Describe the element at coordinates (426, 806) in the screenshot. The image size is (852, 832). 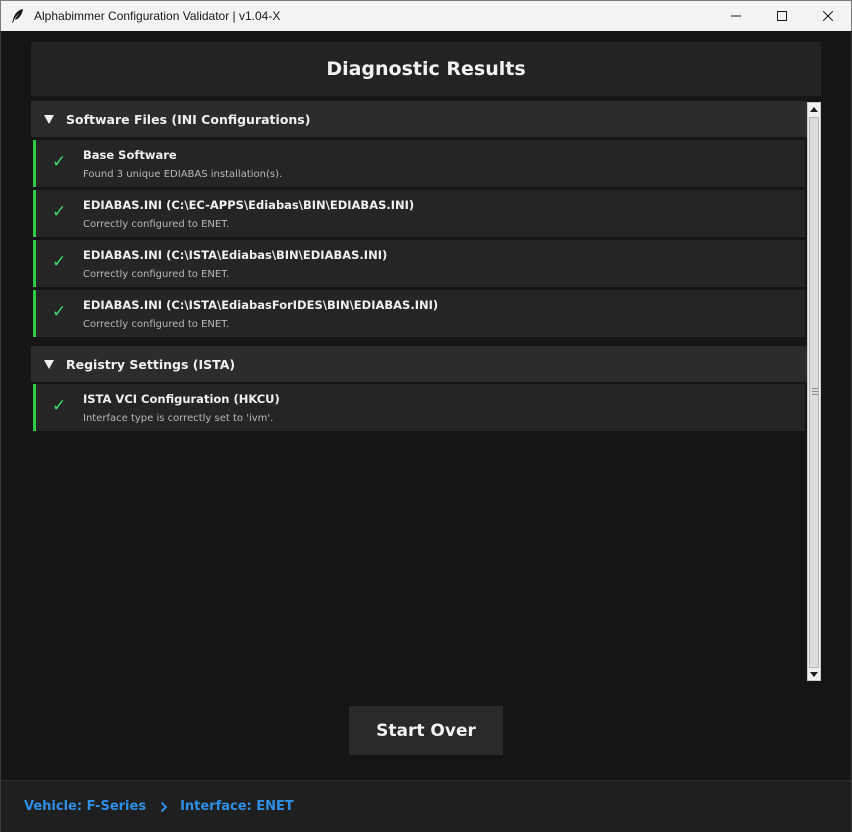
I see `breadcrumb: Vehicle: F-Series Interface: ENET` at that location.